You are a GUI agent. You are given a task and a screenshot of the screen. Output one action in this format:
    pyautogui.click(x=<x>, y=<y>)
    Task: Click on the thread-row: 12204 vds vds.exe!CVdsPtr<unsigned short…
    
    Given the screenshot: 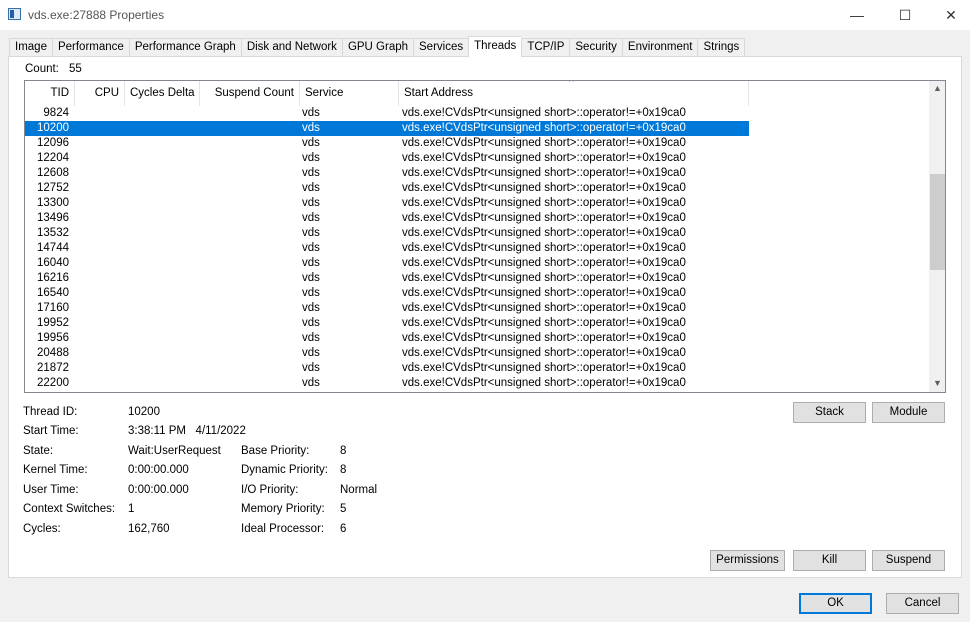 What is the action you would take?
    pyautogui.click(x=387, y=158)
    